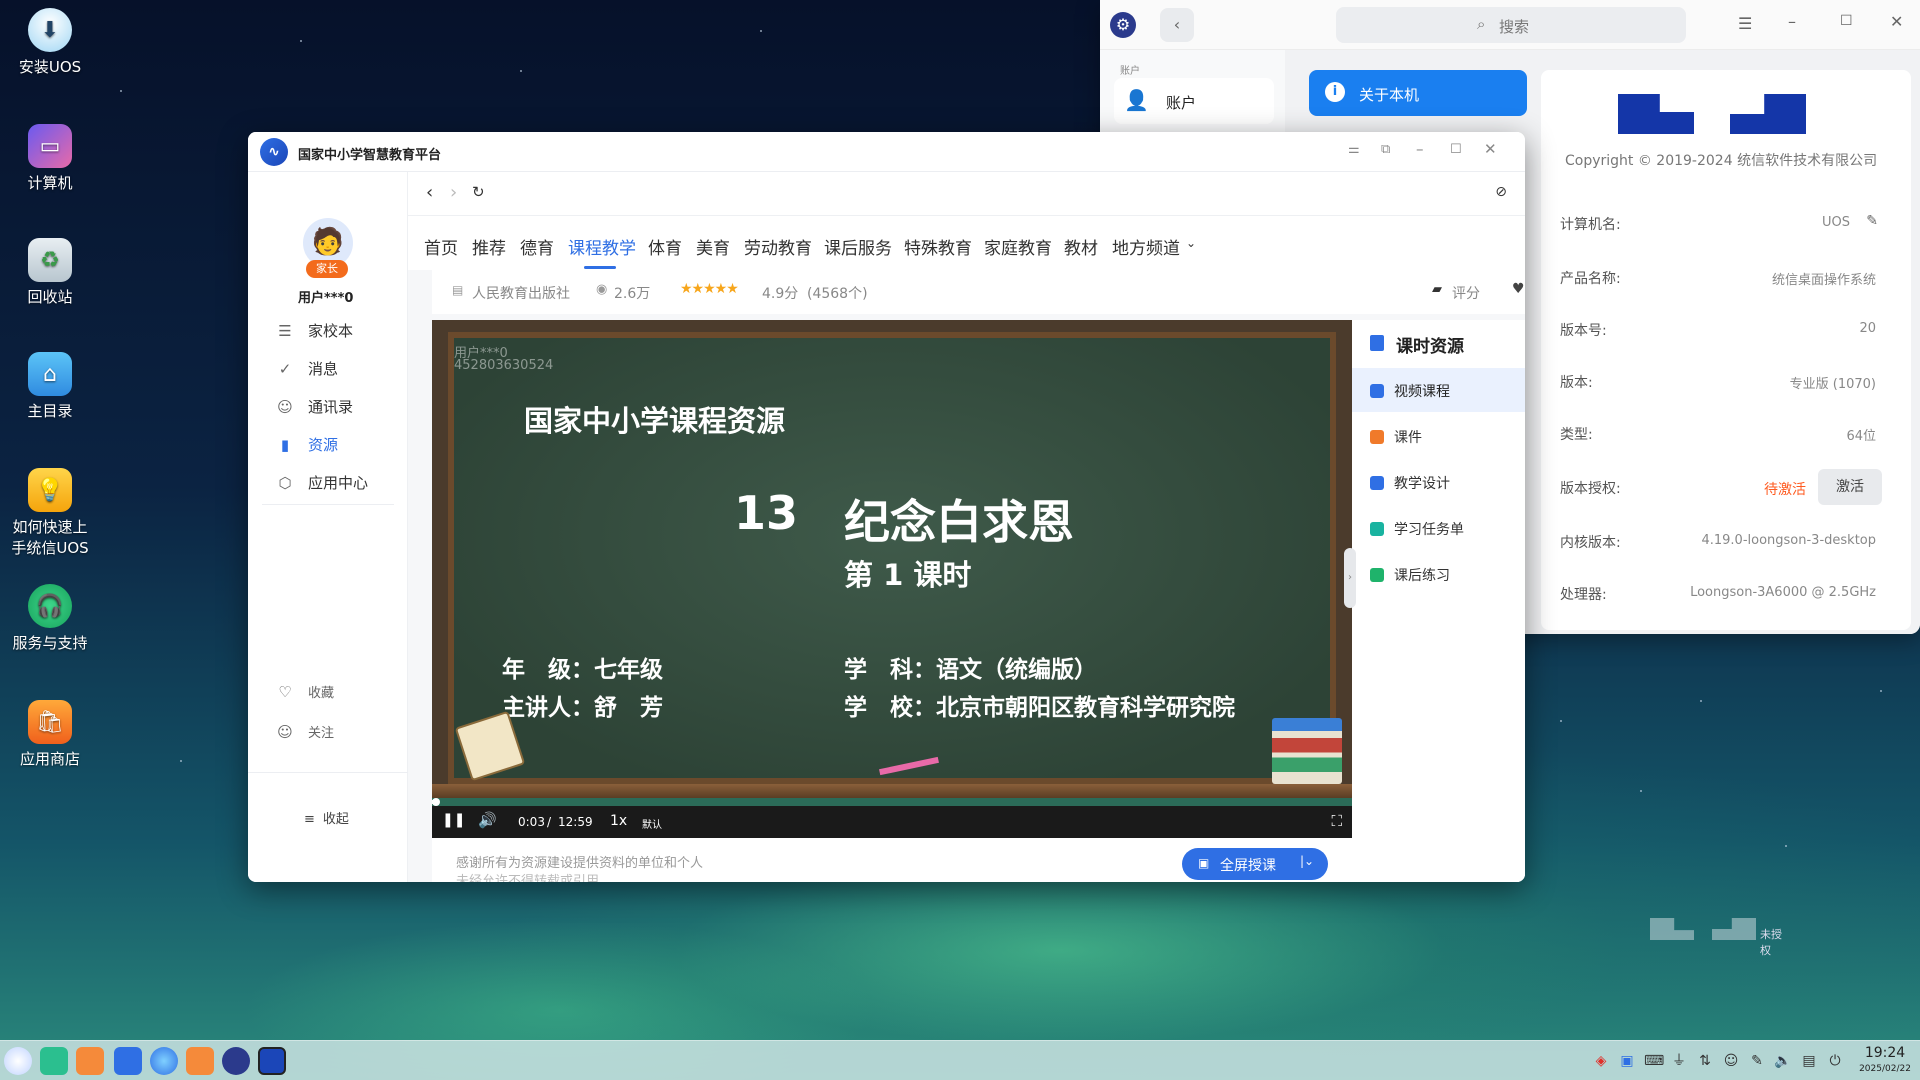 This screenshot has height=1080, width=1920. What do you see at coordinates (1835, 1061) in the screenshot?
I see `power-icon: ⏻` at bounding box center [1835, 1061].